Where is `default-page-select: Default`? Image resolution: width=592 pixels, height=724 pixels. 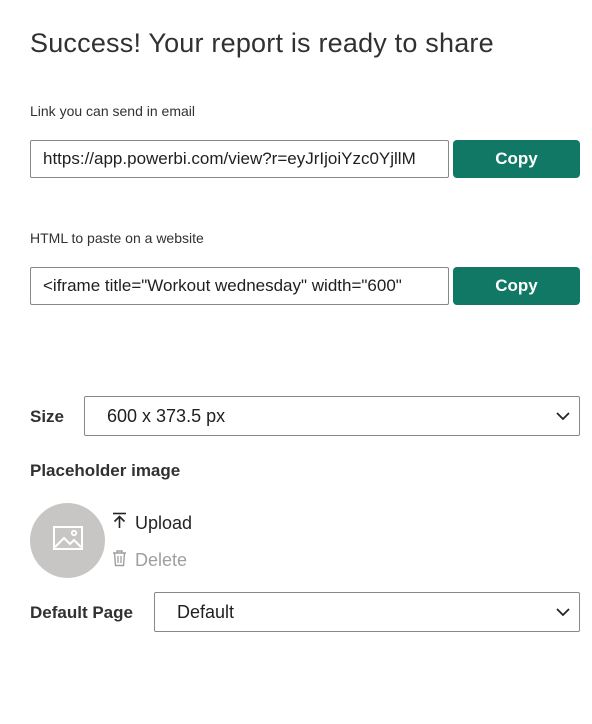
default-page-select: Default is located at coordinates (367, 612).